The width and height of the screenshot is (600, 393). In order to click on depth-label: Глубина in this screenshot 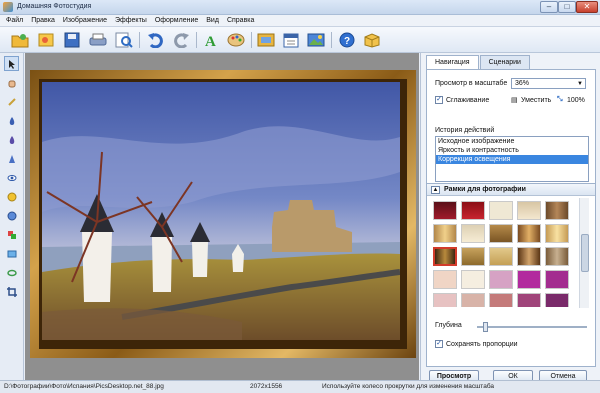, I will do `click(448, 325)`.